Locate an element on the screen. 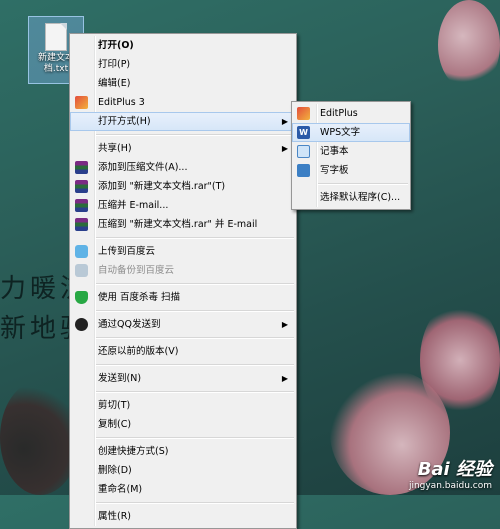  menu-item-rename: 重命名(M) is located at coordinates (183, 489).